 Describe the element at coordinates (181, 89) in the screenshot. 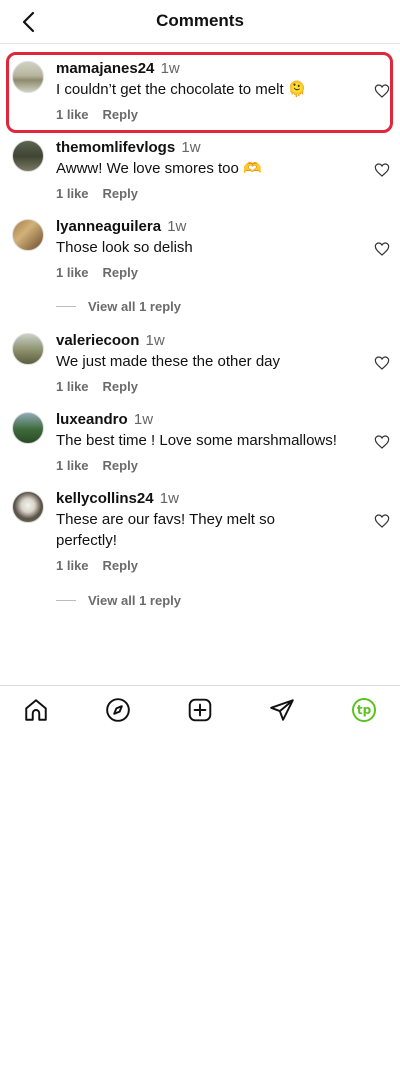

I see `comment-text: I couldn’t get the chocolate to melt 🫠` at that location.